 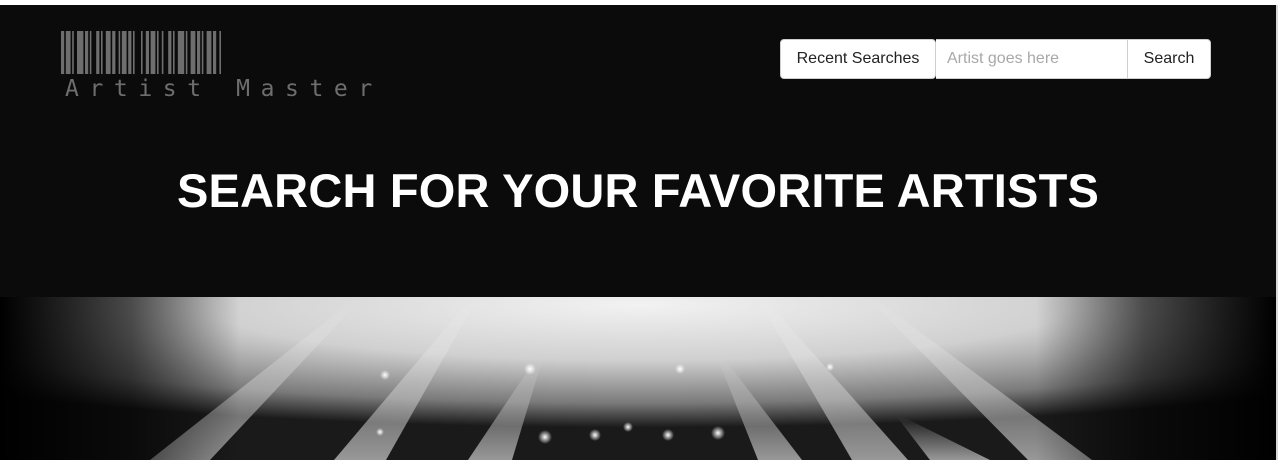 I want to click on search-button: Search, so click(x=1169, y=59).